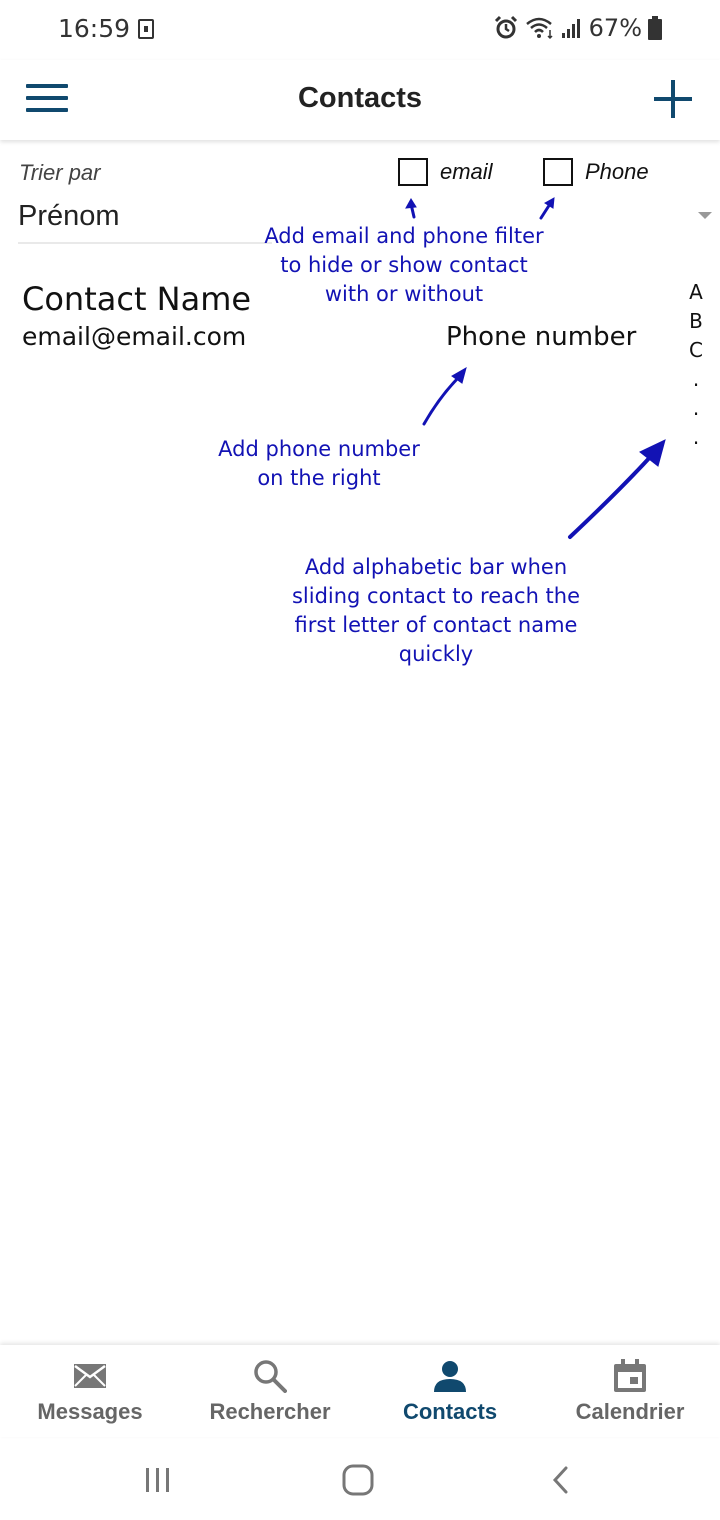  What do you see at coordinates (630, 1376) in the screenshot?
I see `calendar-icon` at bounding box center [630, 1376].